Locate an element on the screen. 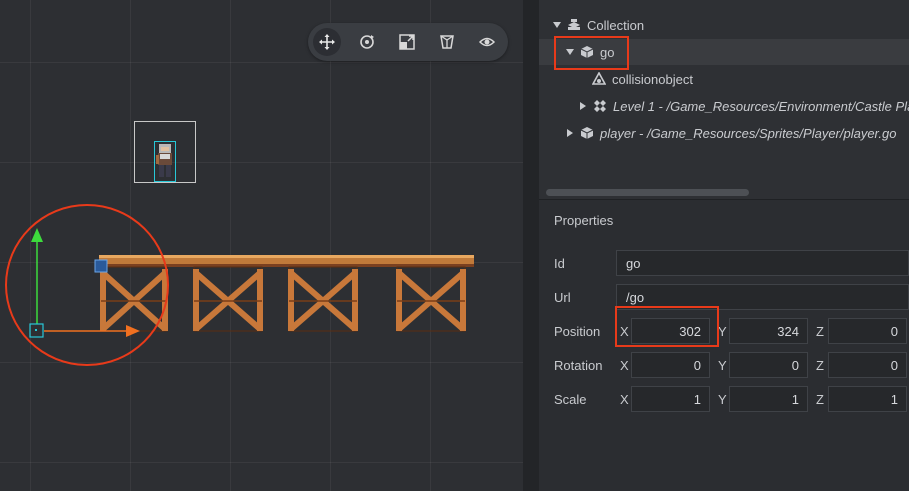  position-highlight-box is located at coordinates (667, 326).